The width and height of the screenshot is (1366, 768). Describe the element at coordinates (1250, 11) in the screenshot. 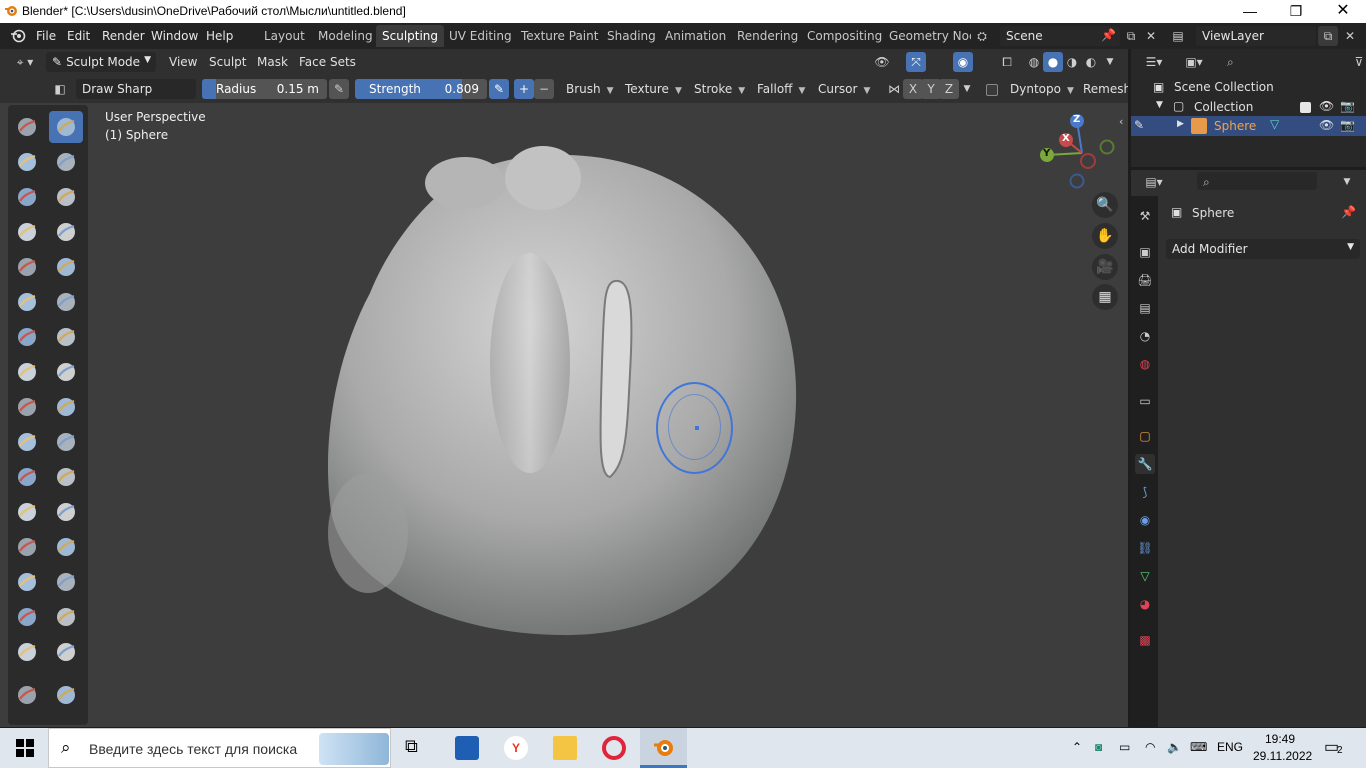

I see `minimize-button: —` at that location.